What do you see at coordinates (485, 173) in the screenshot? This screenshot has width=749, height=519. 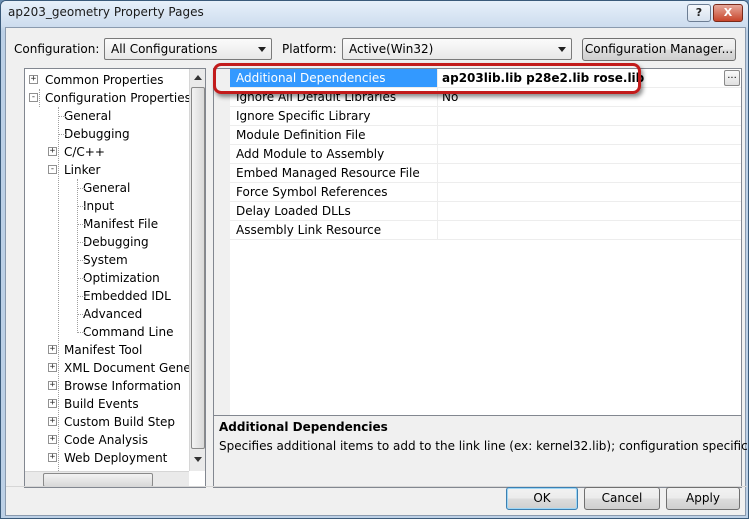 I see `property-row: Embed Managed Resource File` at bounding box center [485, 173].